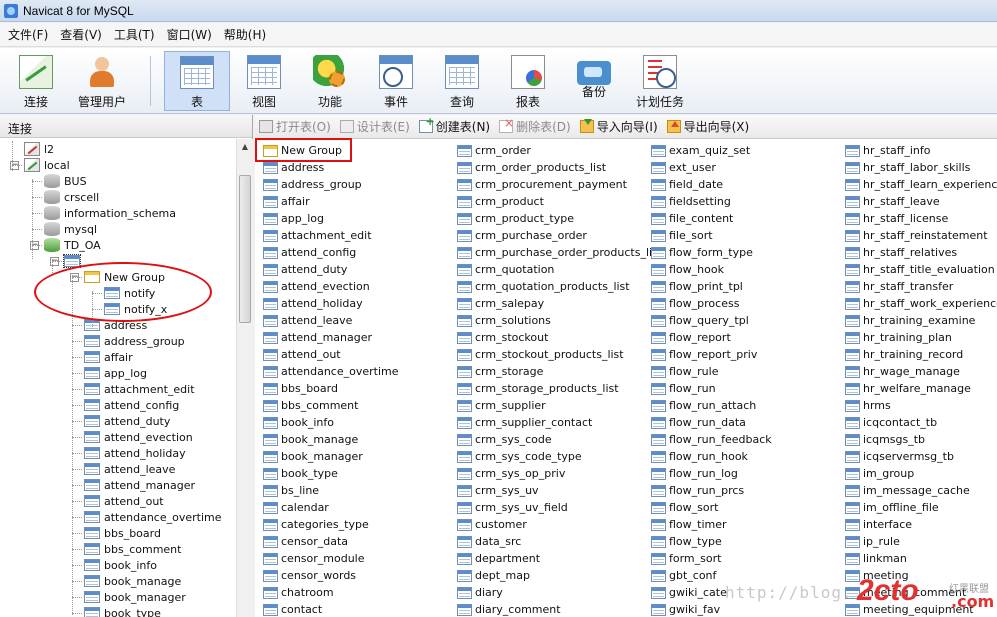 The width and height of the screenshot is (997, 617). What do you see at coordinates (594, 81) in the screenshot?
I see `toolbar-backup-button: 备份` at bounding box center [594, 81].